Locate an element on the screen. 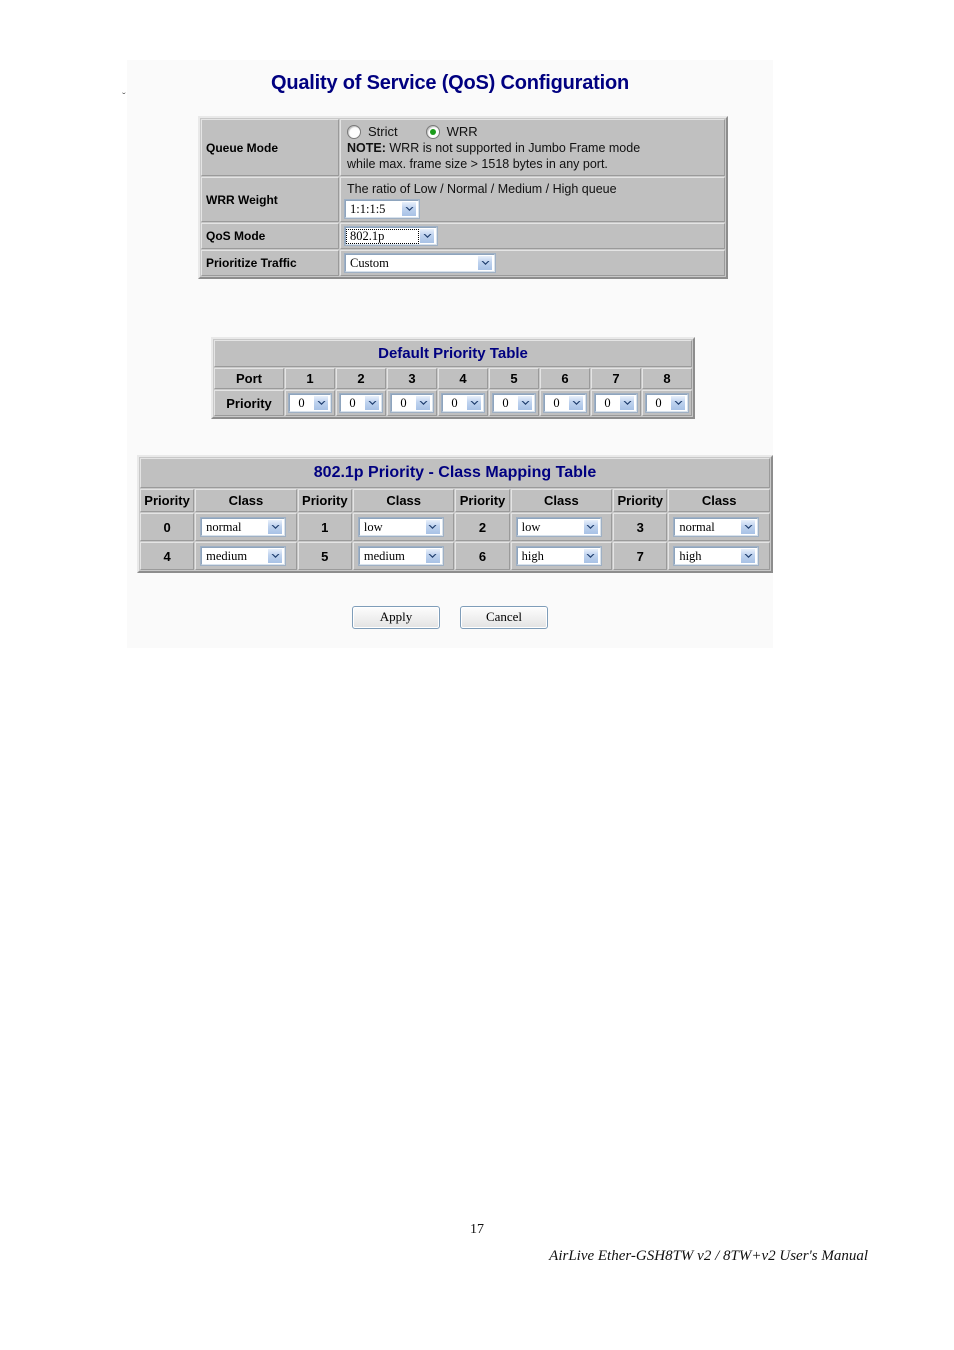 This screenshot has height=1350, width=954. priority-select-port-4-value: 0 is located at coordinates (454, 402).